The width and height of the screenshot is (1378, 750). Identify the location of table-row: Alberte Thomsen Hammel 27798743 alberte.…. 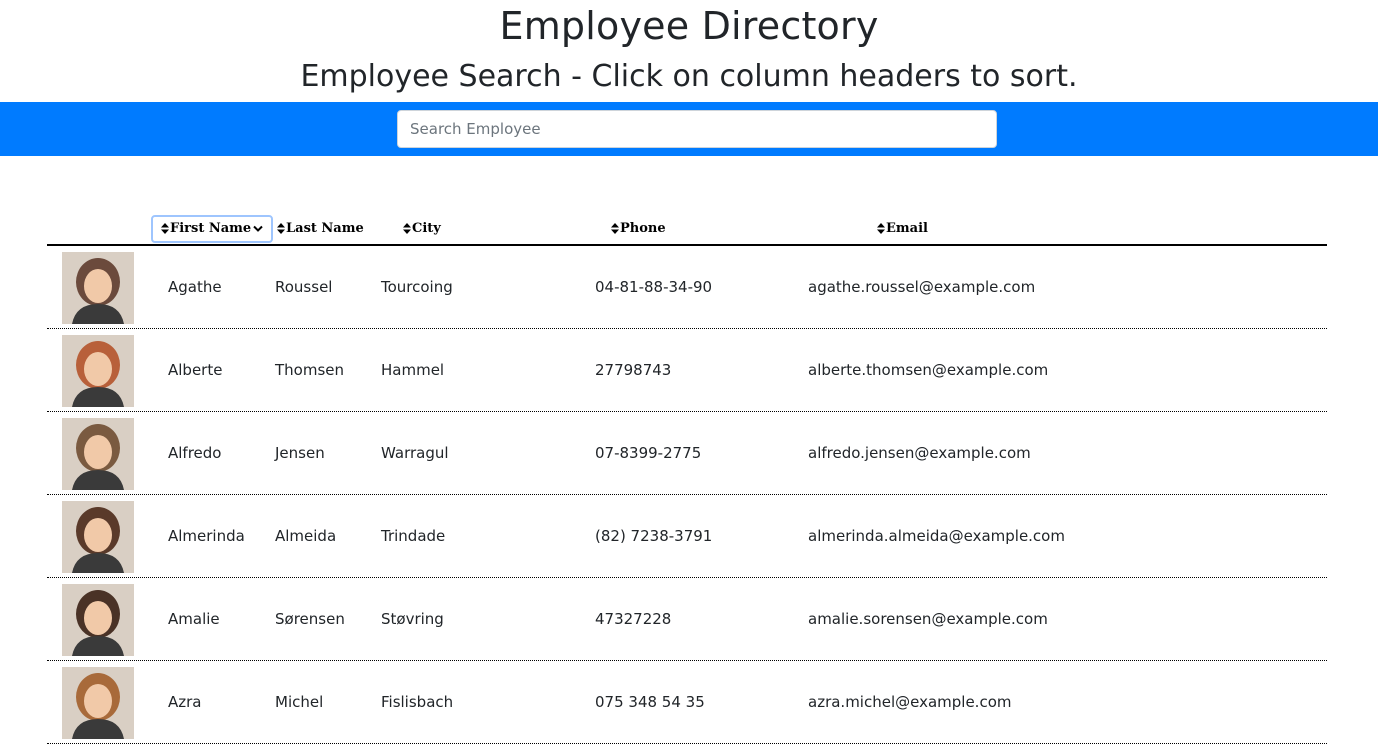
(687, 370).